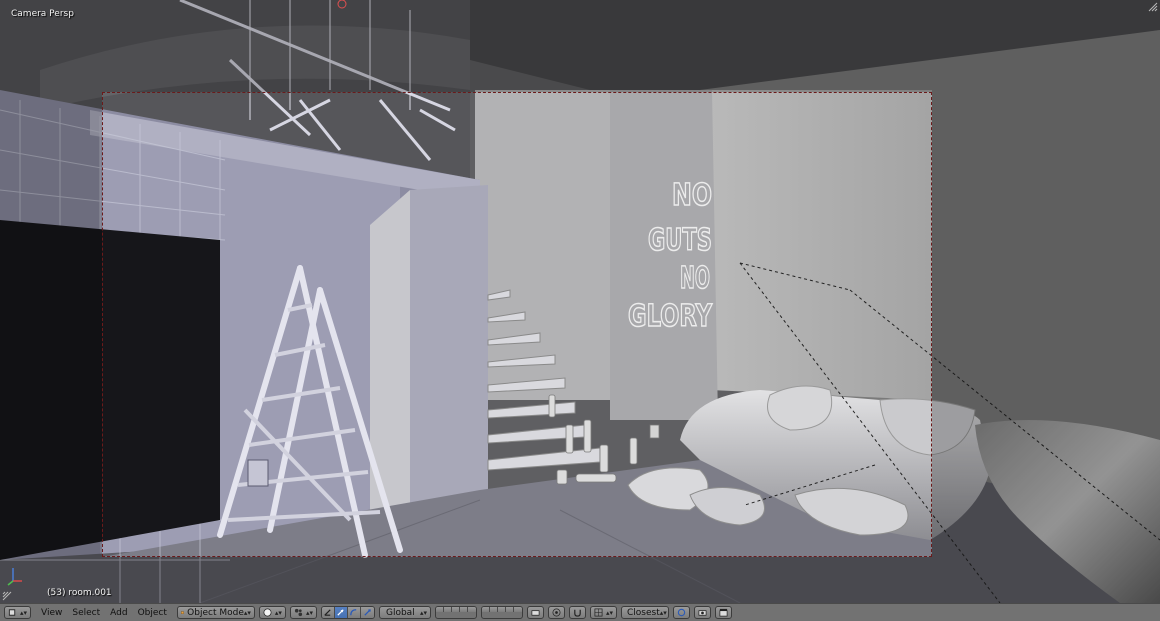  I want to click on manipulator-toggle, so click(328, 612).